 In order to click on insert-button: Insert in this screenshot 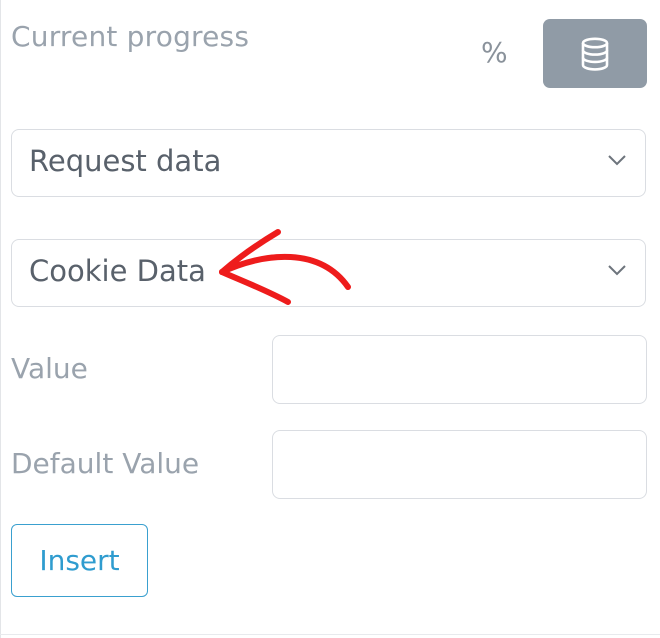, I will do `click(79, 560)`.